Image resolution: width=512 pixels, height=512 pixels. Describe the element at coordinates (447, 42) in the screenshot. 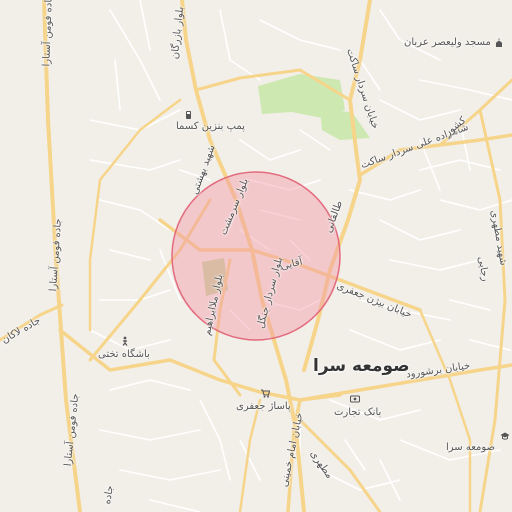

I see `poi-mosque-label: مسجد ولیعصر عربان` at that location.